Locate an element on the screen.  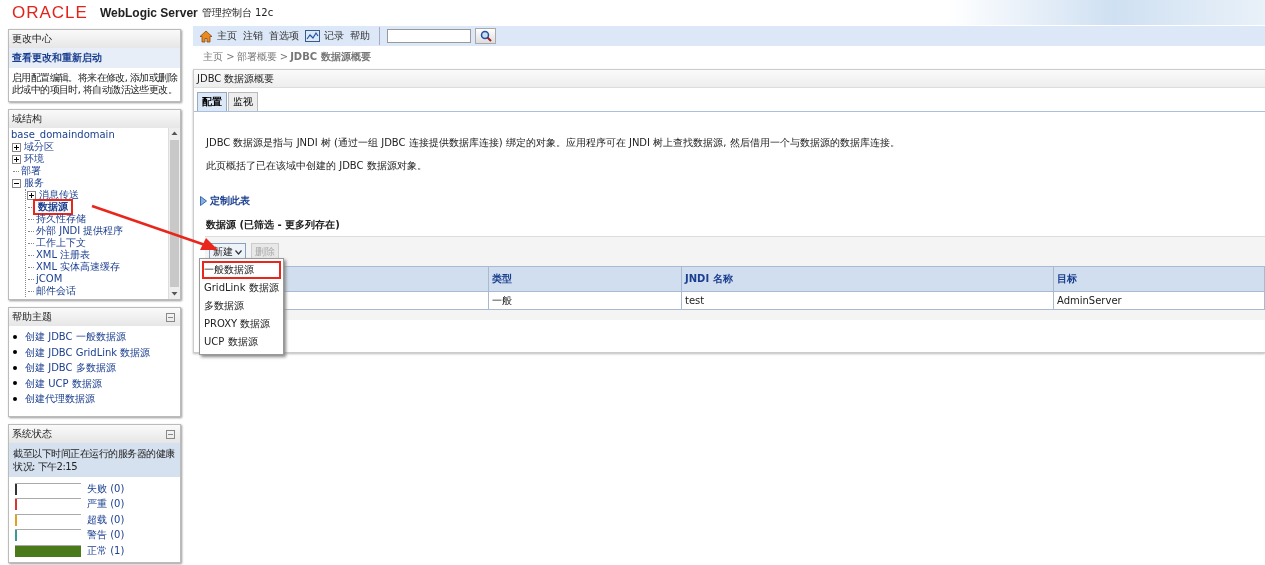
expand-arrow-icon is located at coordinates (203, 201).